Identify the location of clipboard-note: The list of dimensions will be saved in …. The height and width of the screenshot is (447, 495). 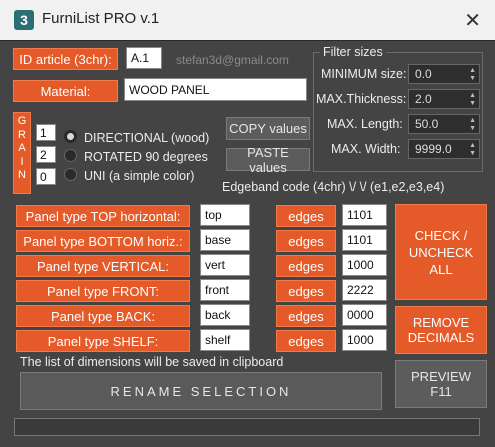
(152, 362).